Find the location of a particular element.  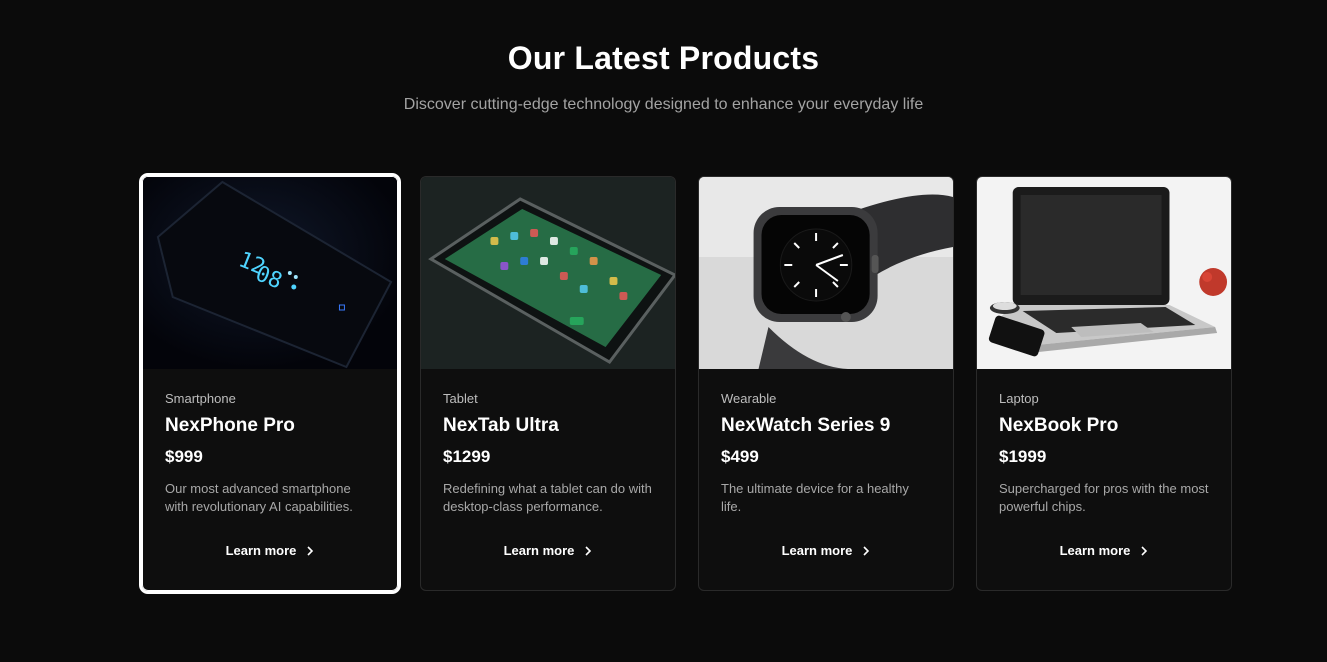

product-category: Wearable is located at coordinates (749, 398).